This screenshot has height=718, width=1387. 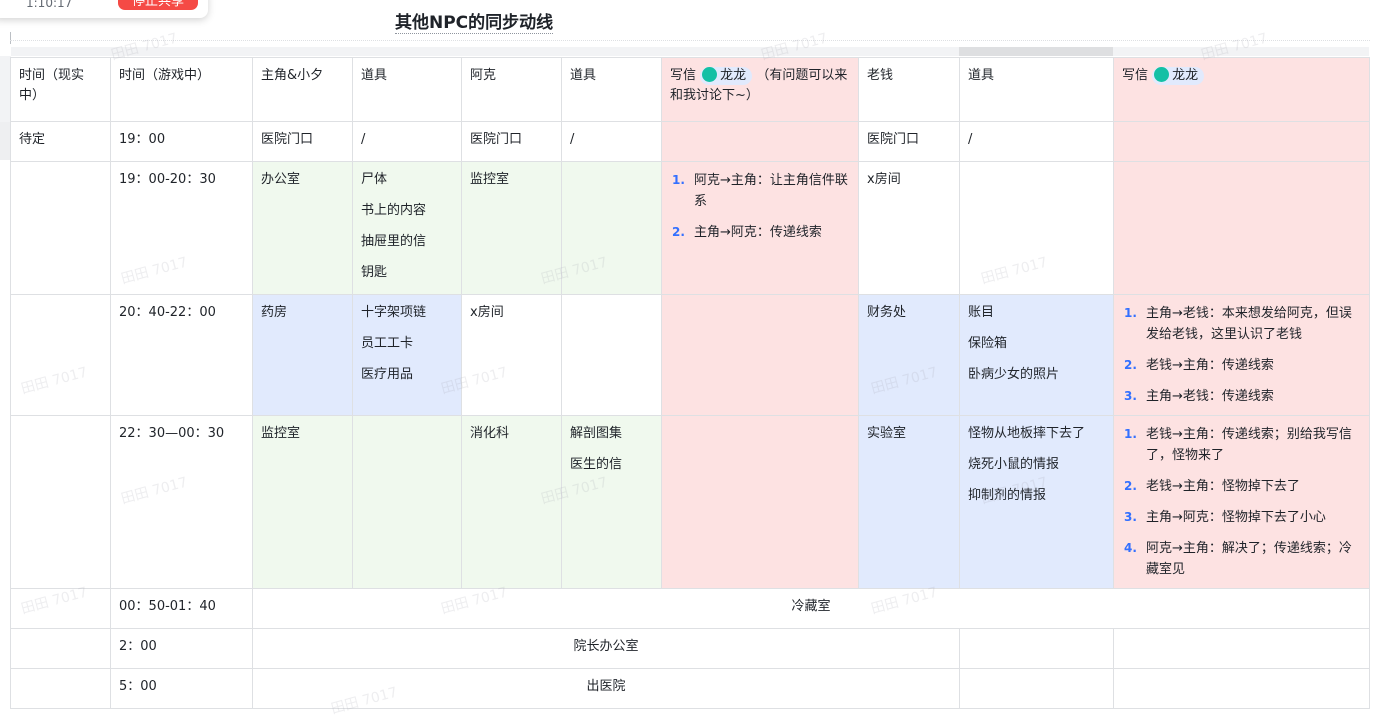 I want to click on stop-share-button: 停止共享, so click(x=158, y=5).